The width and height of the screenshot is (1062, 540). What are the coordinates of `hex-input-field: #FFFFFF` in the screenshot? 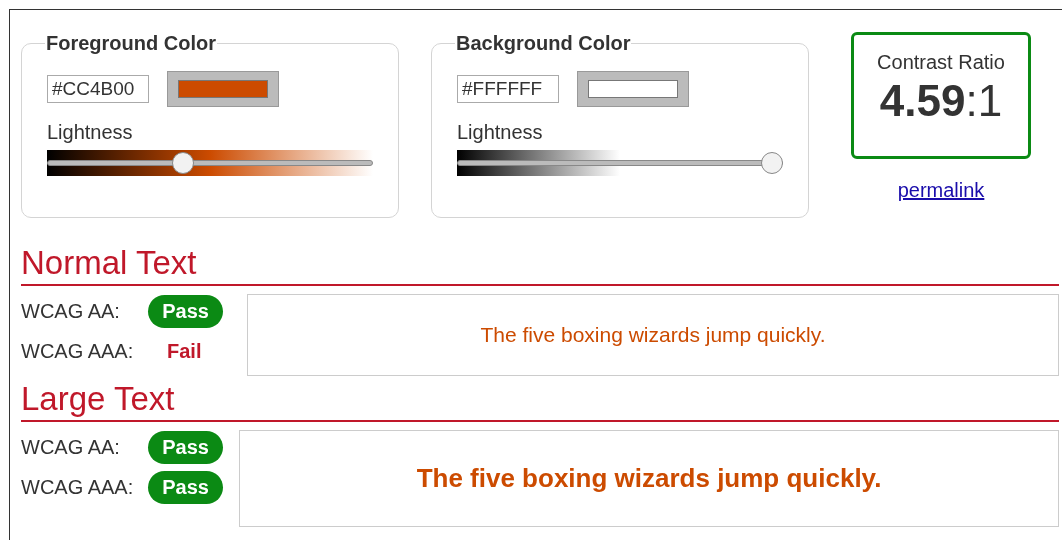 It's located at (508, 89).